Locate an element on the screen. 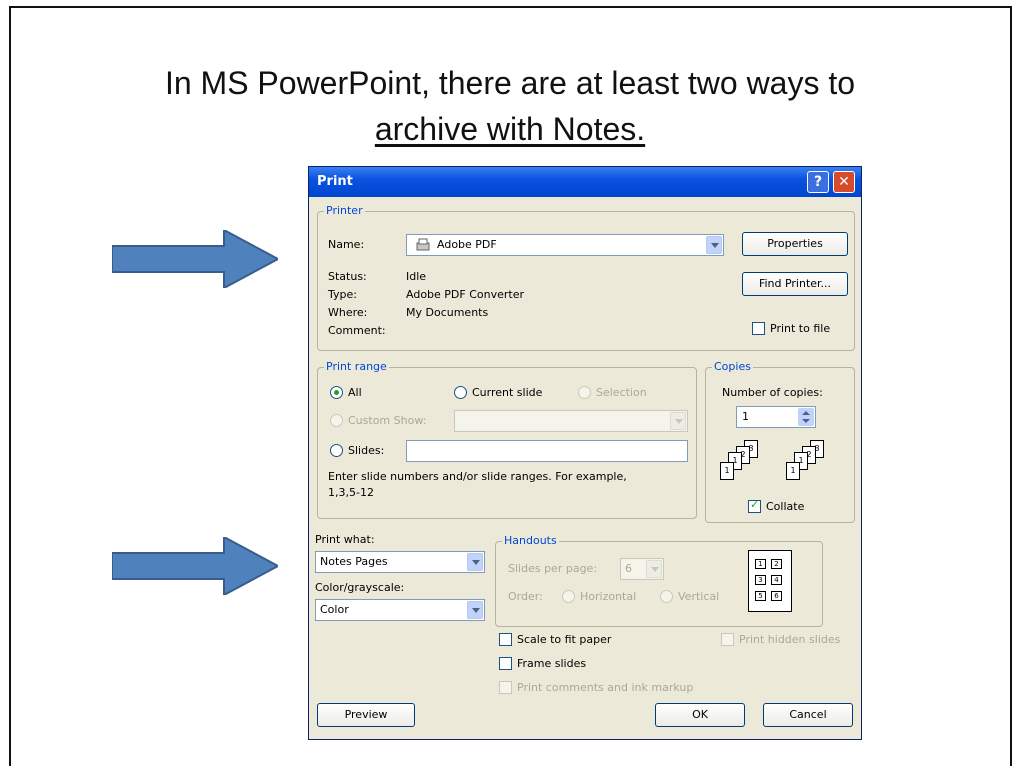  handout-layout-preview: 1 2 3 4 5 6 is located at coordinates (770, 581).